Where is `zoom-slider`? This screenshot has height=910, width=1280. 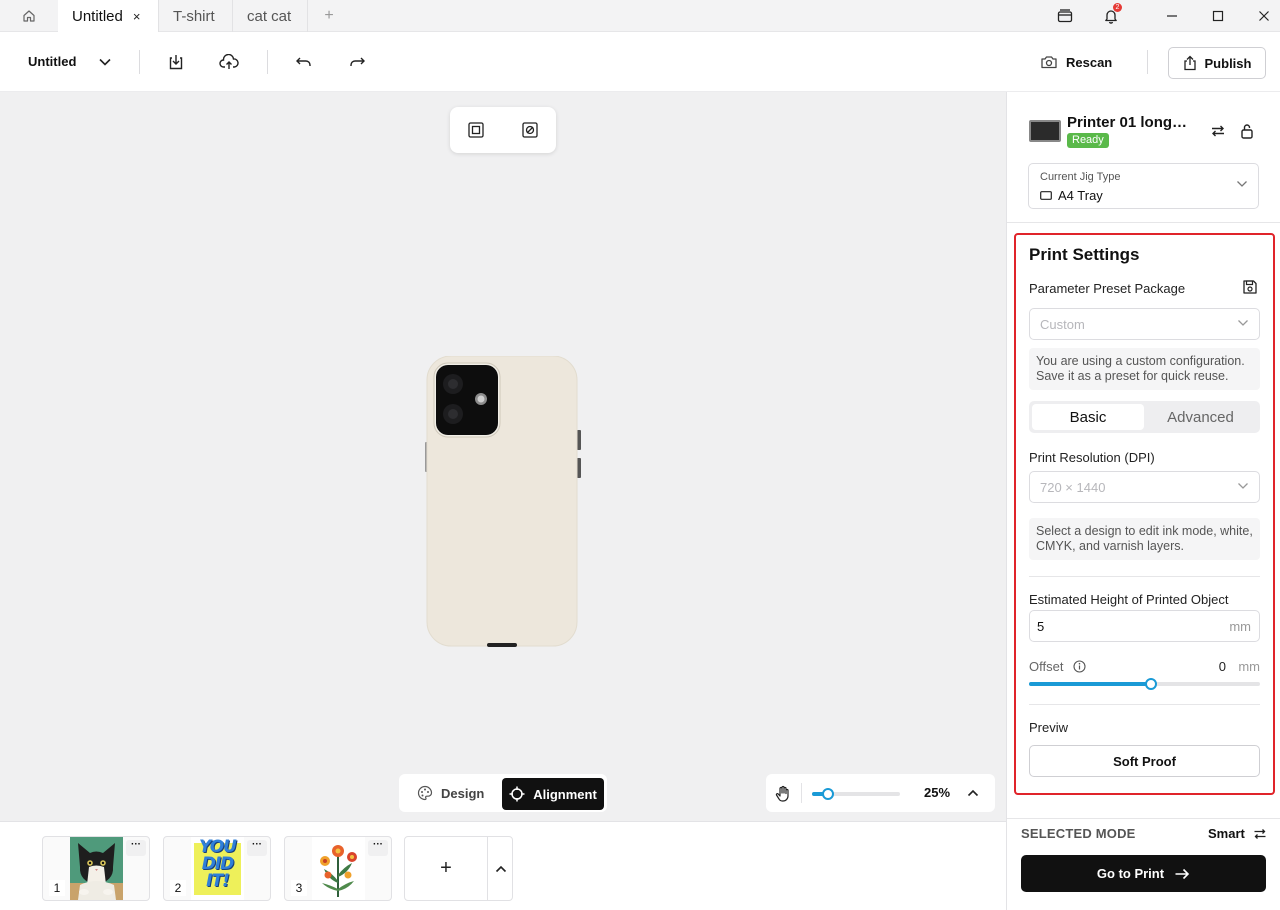
zoom-slider is located at coordinates (856, 794).